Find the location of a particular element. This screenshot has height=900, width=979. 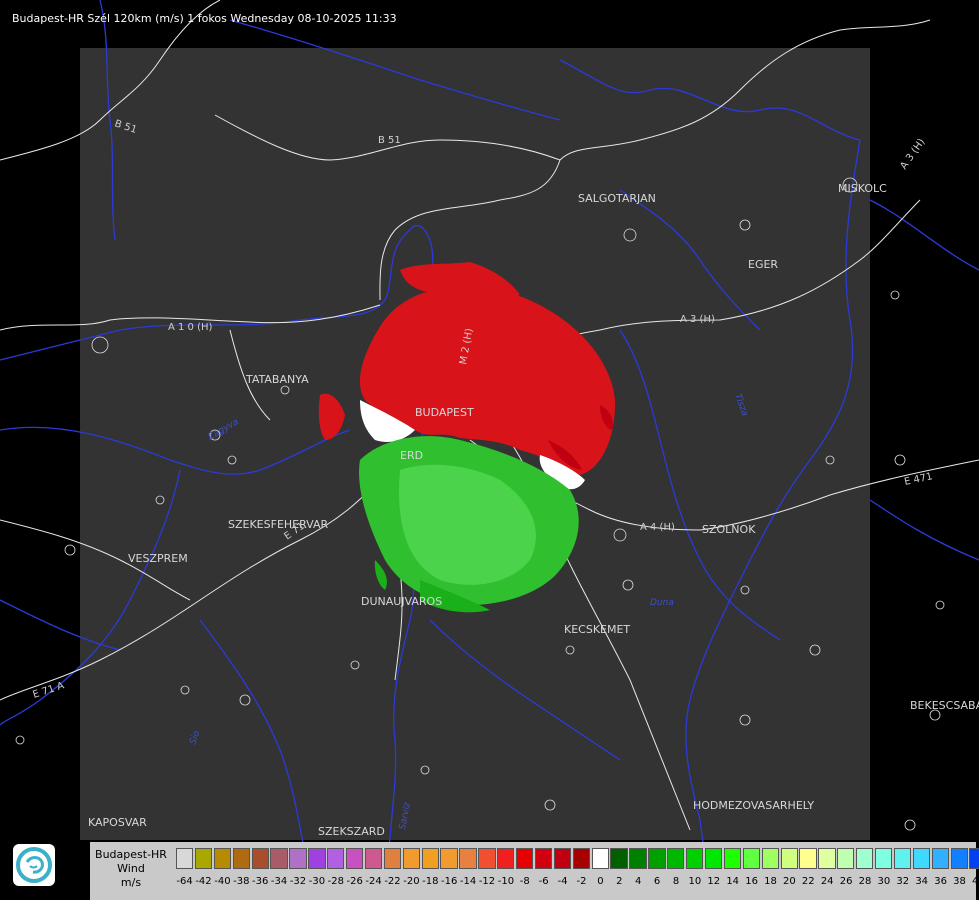

legend-tick-label: 10 is located at coordinates (695, 881).